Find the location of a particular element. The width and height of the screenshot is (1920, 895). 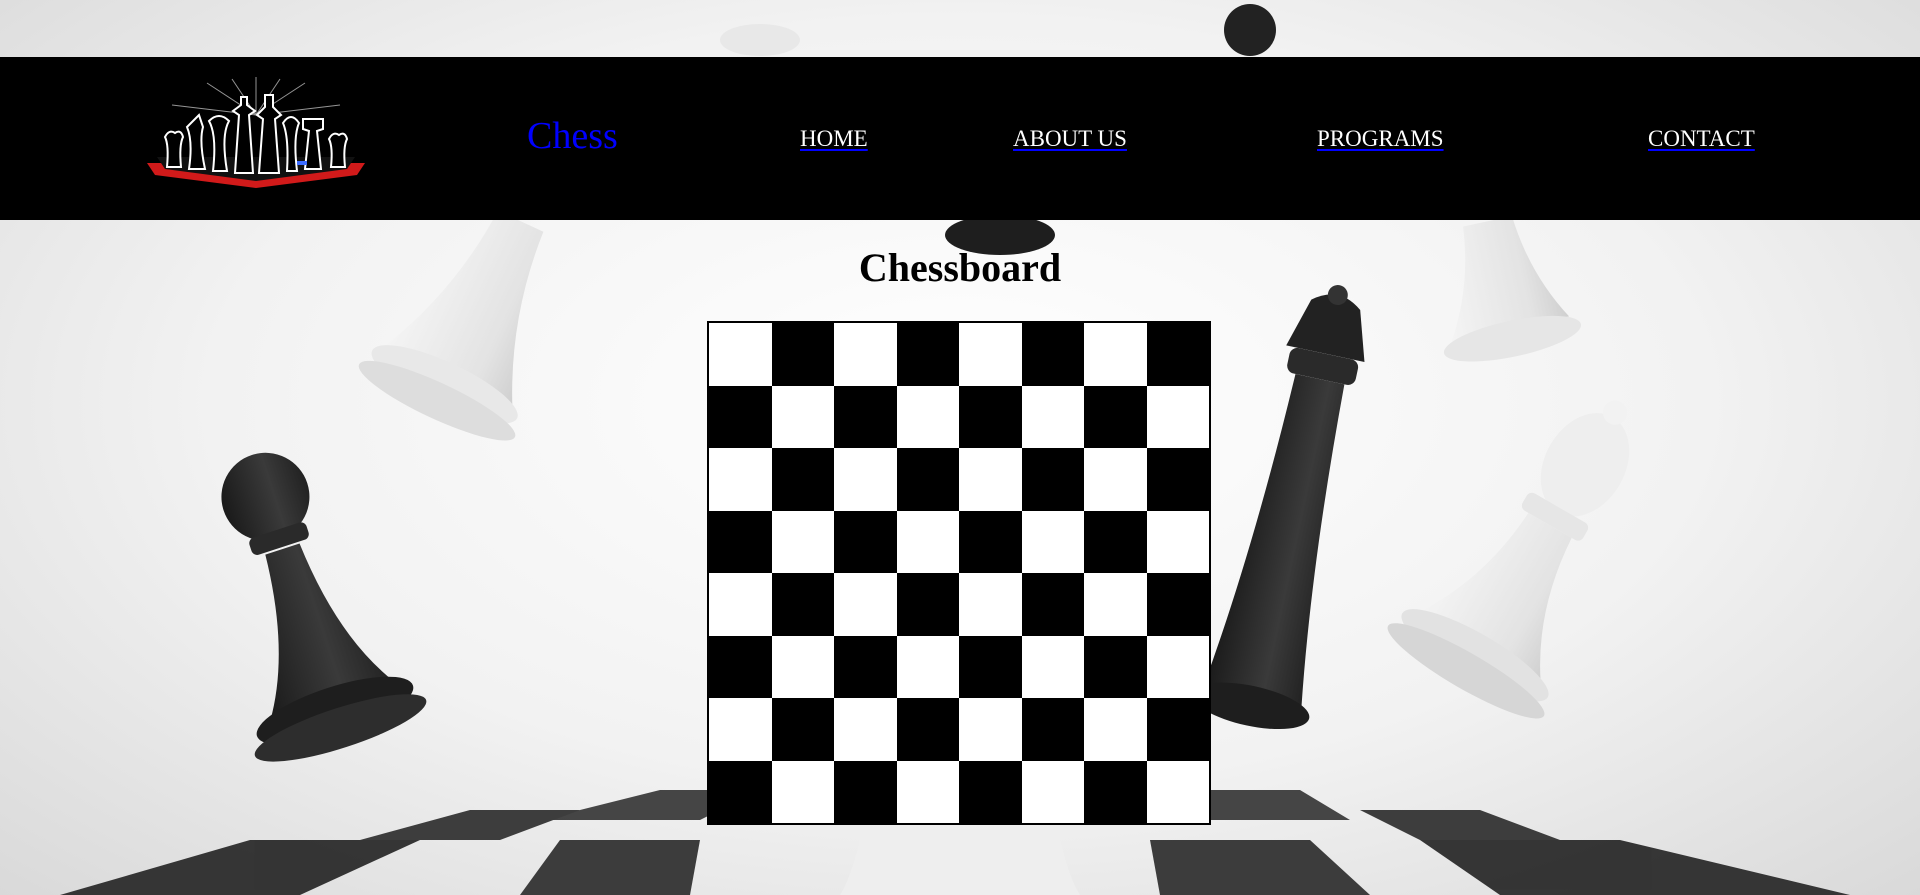

page-title: Chessboard is located at coordinates (960, 268).